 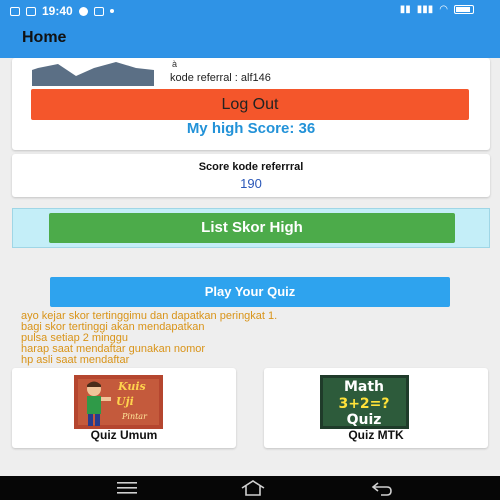 What do you see at coordinates (15, 11) in the screenshot?
I see `notification-icon` at bounding box center [15, 11].